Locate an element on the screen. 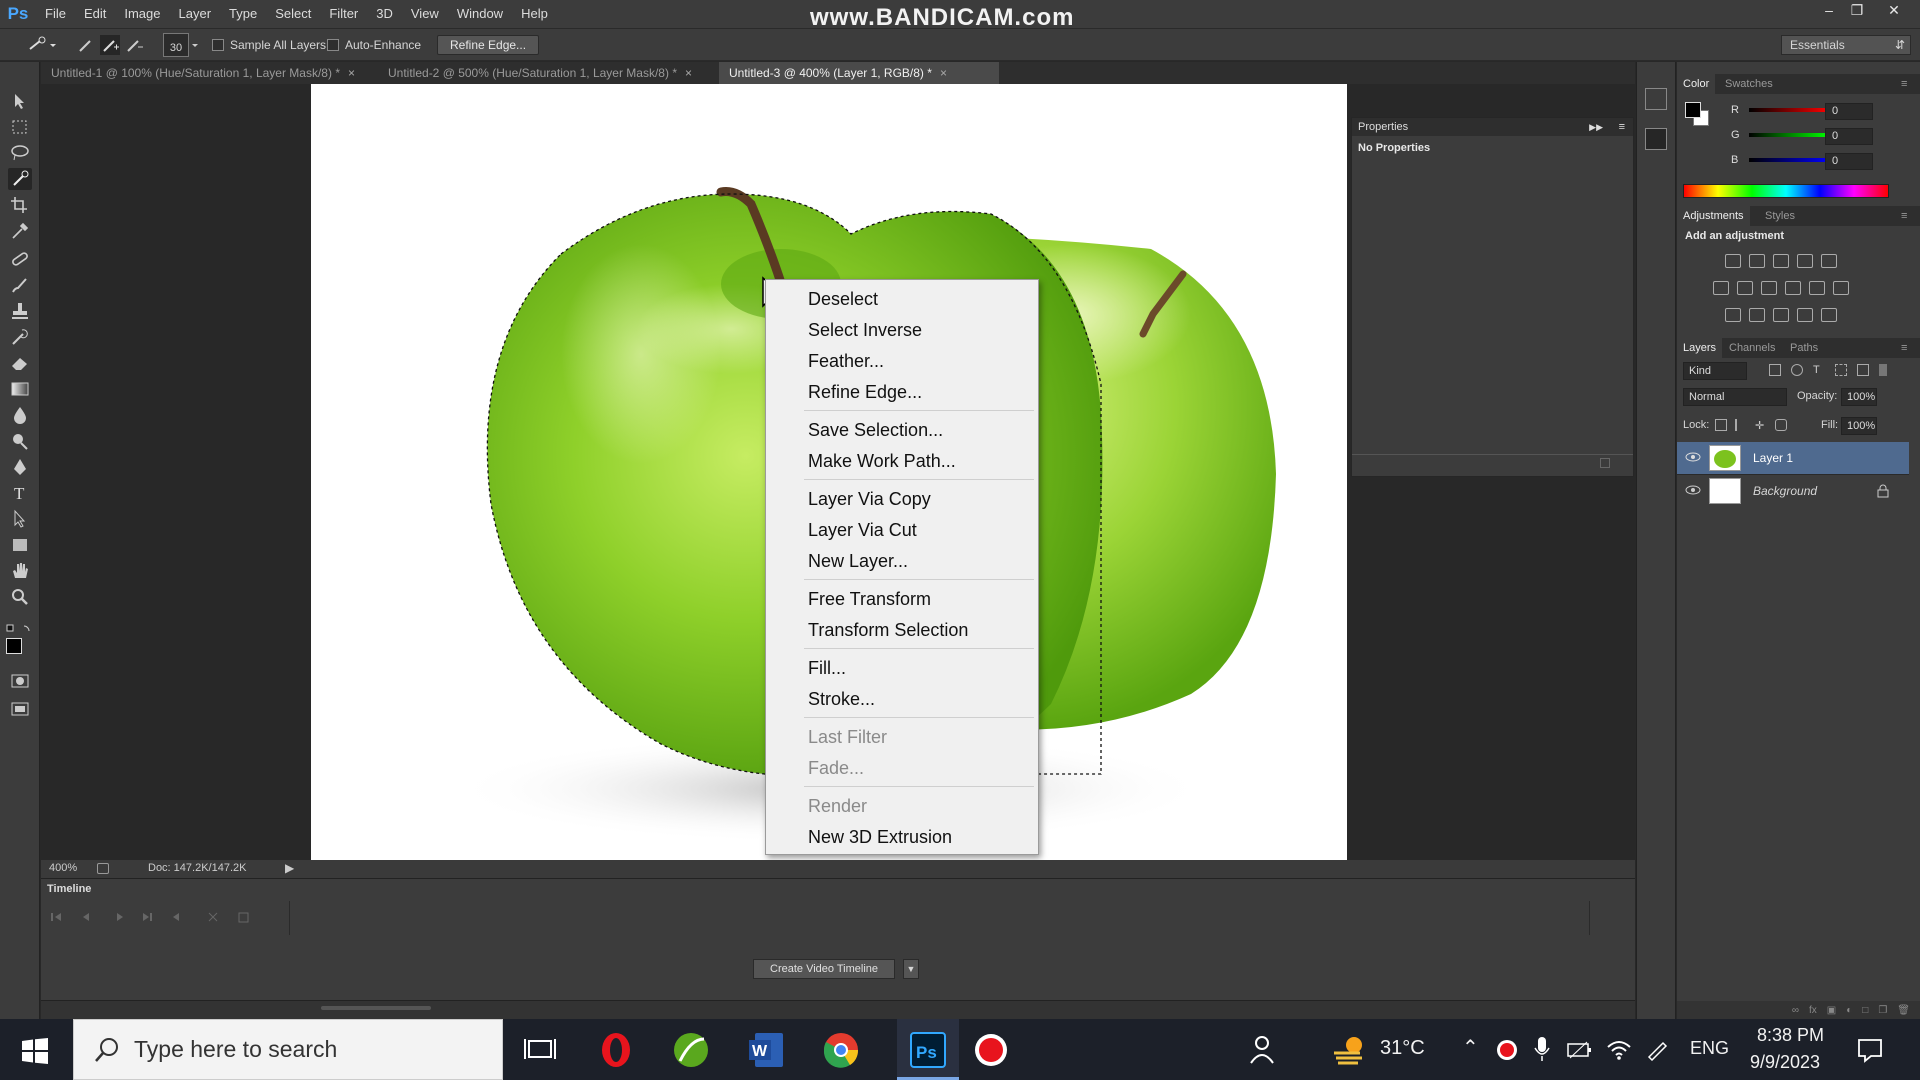 The height and width of the screenshot is (1080, 1920). auto-enhance-box is located at coordinates (333, 45).